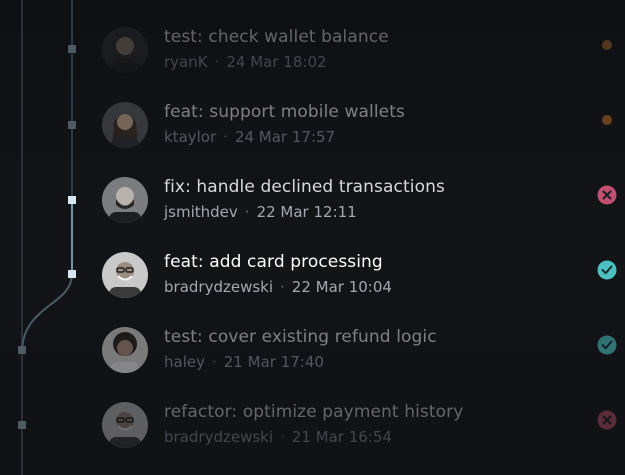 The width and height of the screenshot is (625, 475). Describe the element at coordinates (190, 137) in the screenshot. I see `commit-author: ktaylor` at that location.